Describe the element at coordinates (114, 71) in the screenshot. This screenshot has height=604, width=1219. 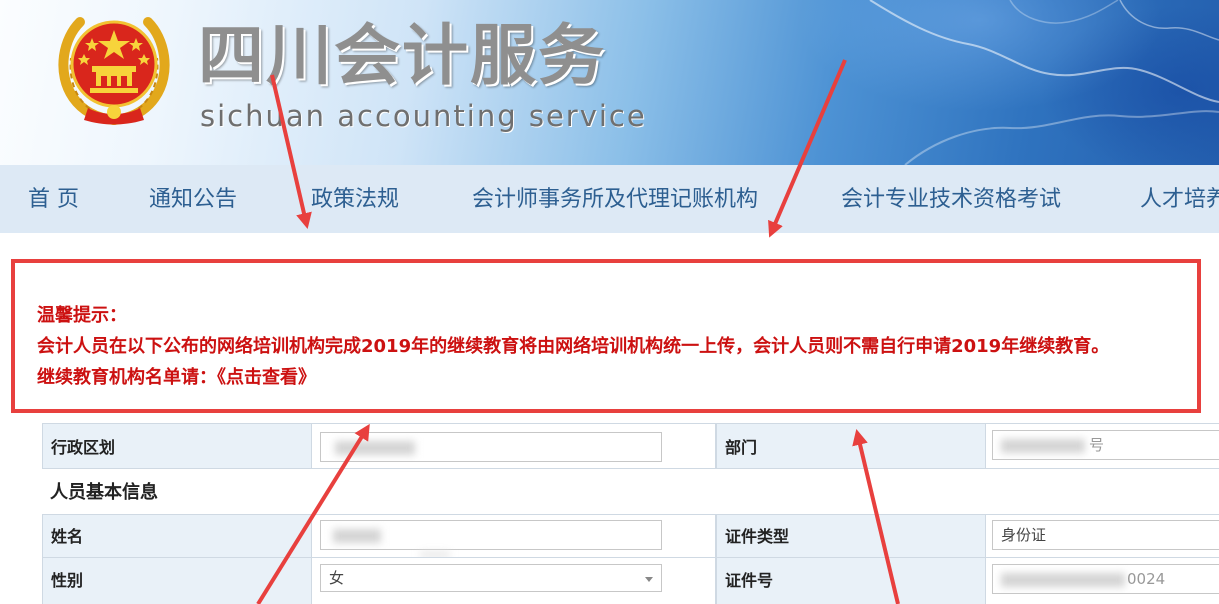
I see `national-emblem-icon` at that location.